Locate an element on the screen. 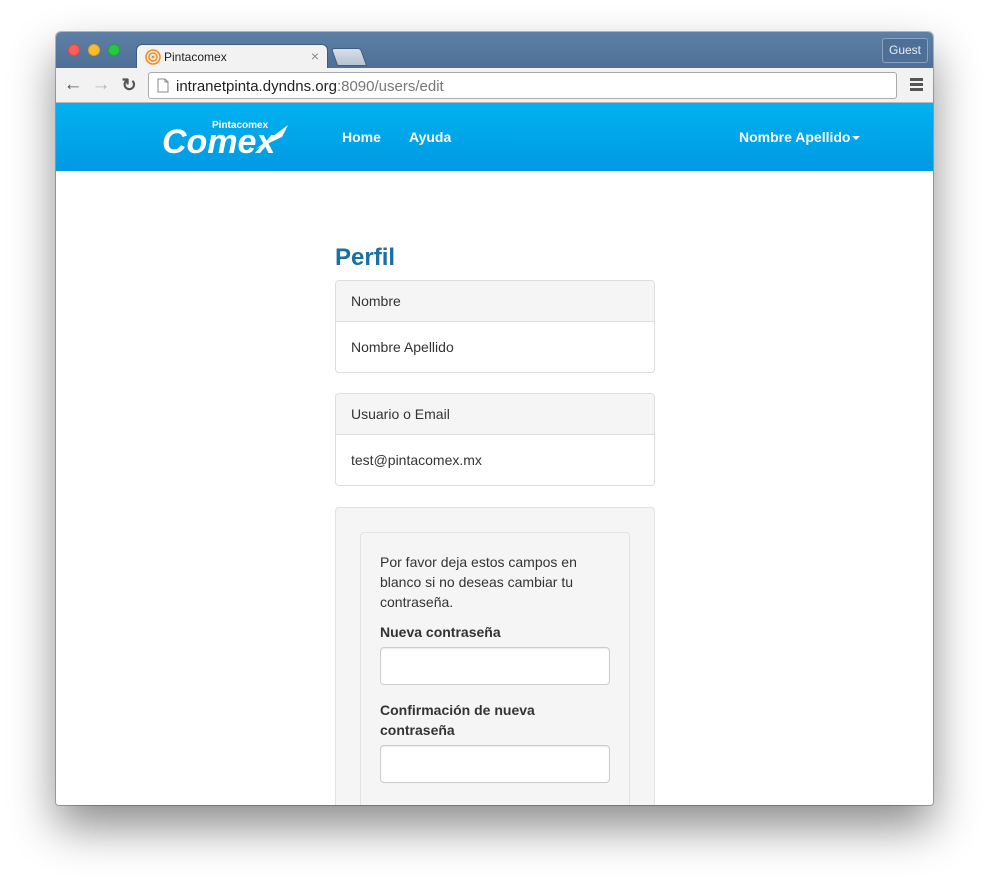  confirm-password-input is located at coordinates (495, 764).